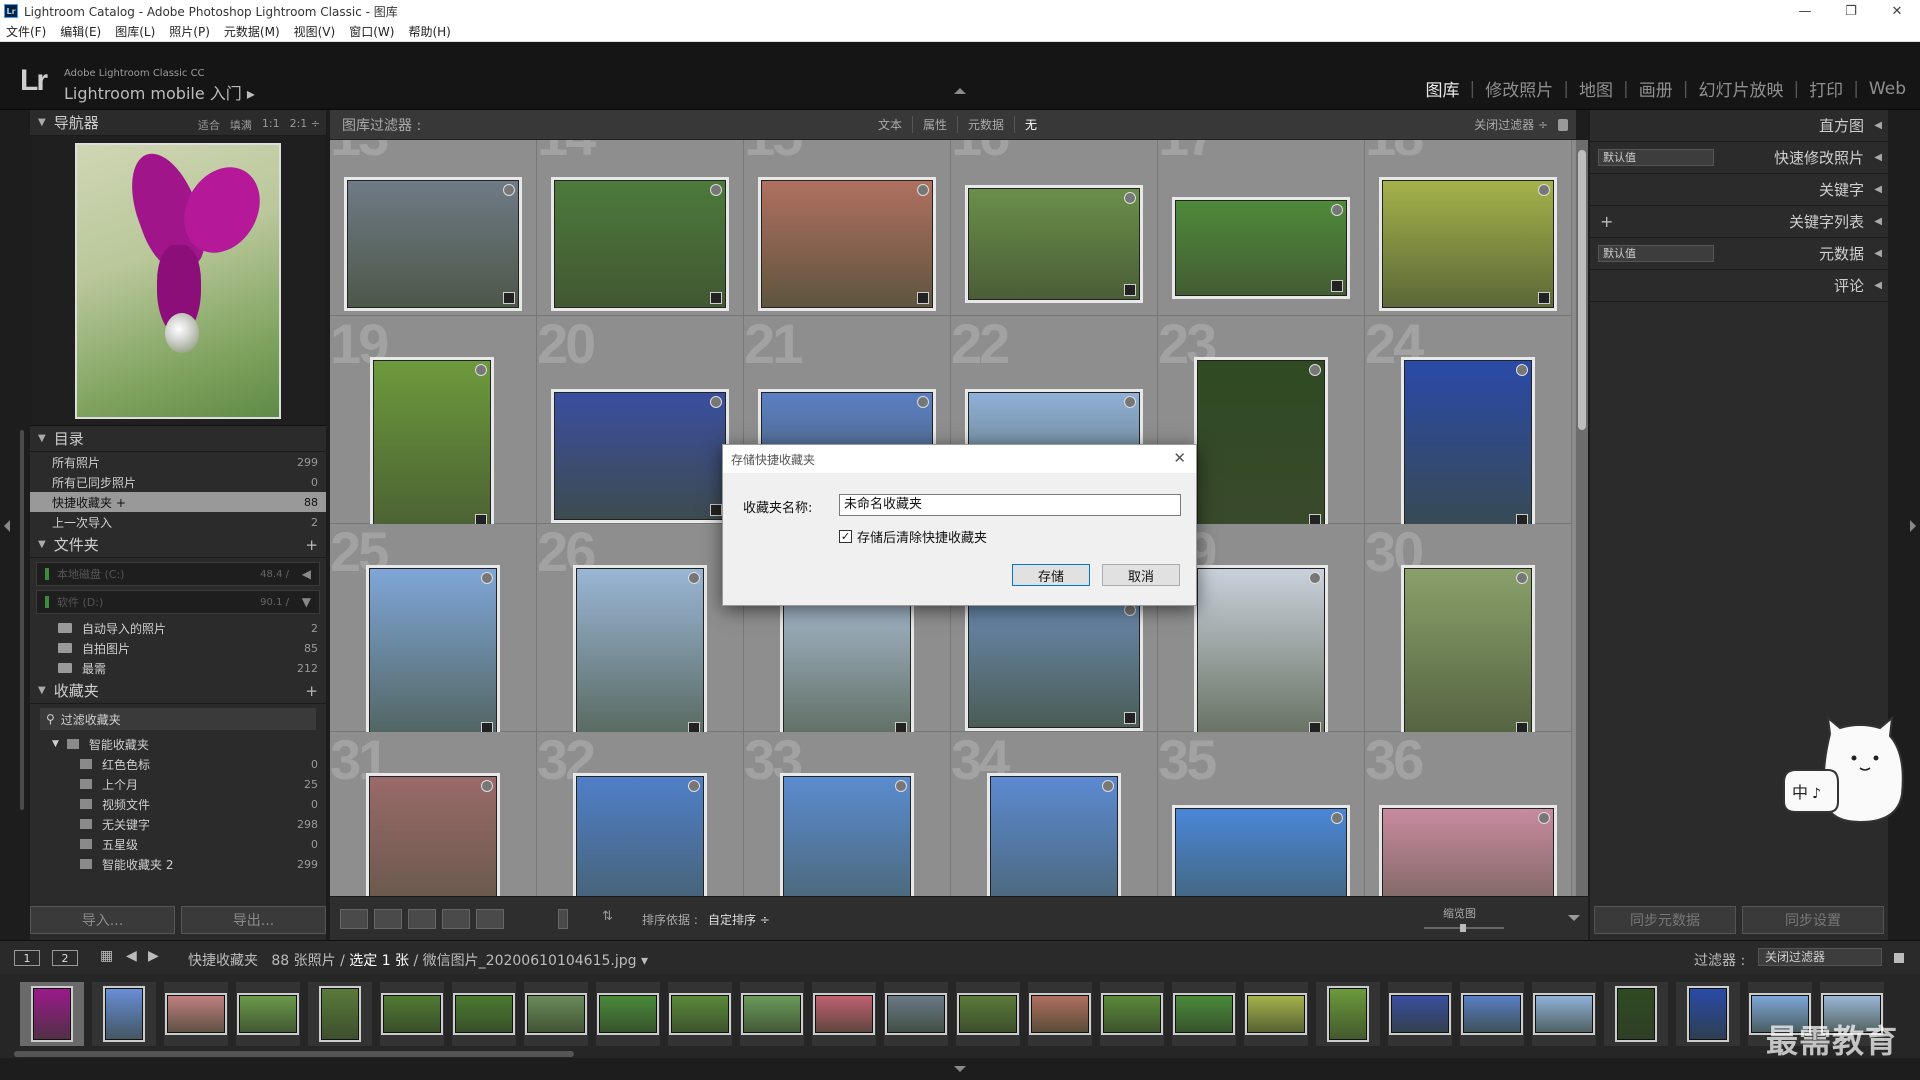 Image resolution: width=1920 pixels, height=1080 pixels. I want to click on compare-view-icon, so click(422, 919).